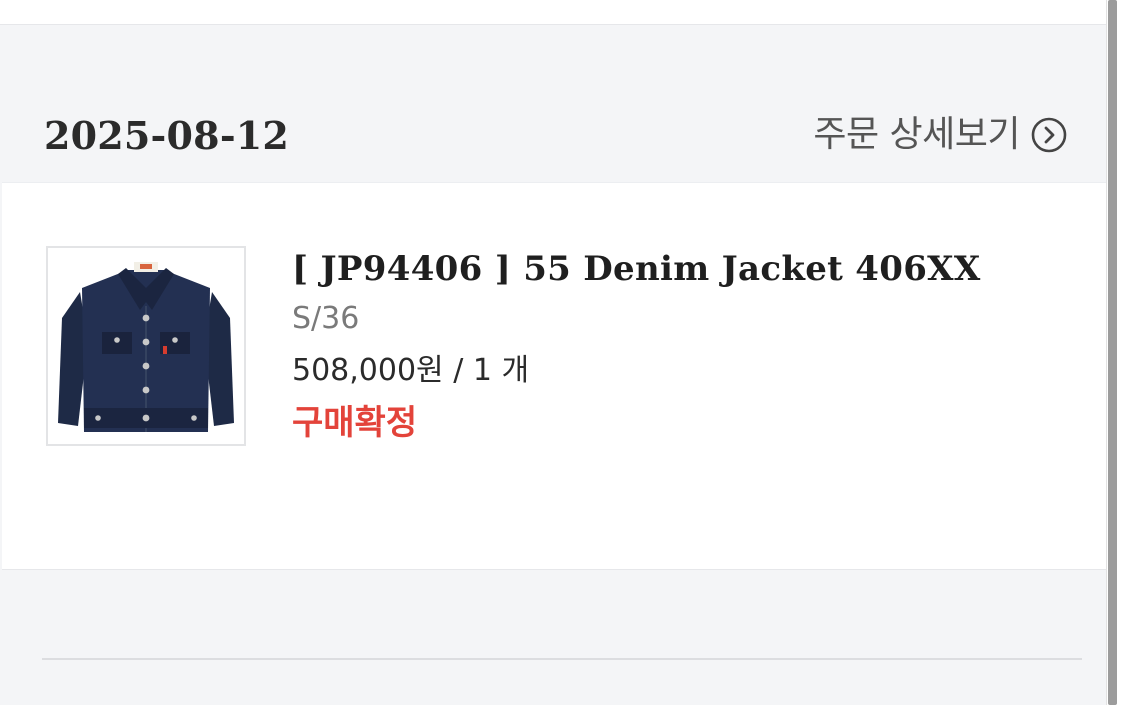 This screenshot has height=705, width=1125. What do you see at coordinates (167, 135) in the screenshot?
I see `order-date: 2025-08-12` at bounding box center [167, 135].